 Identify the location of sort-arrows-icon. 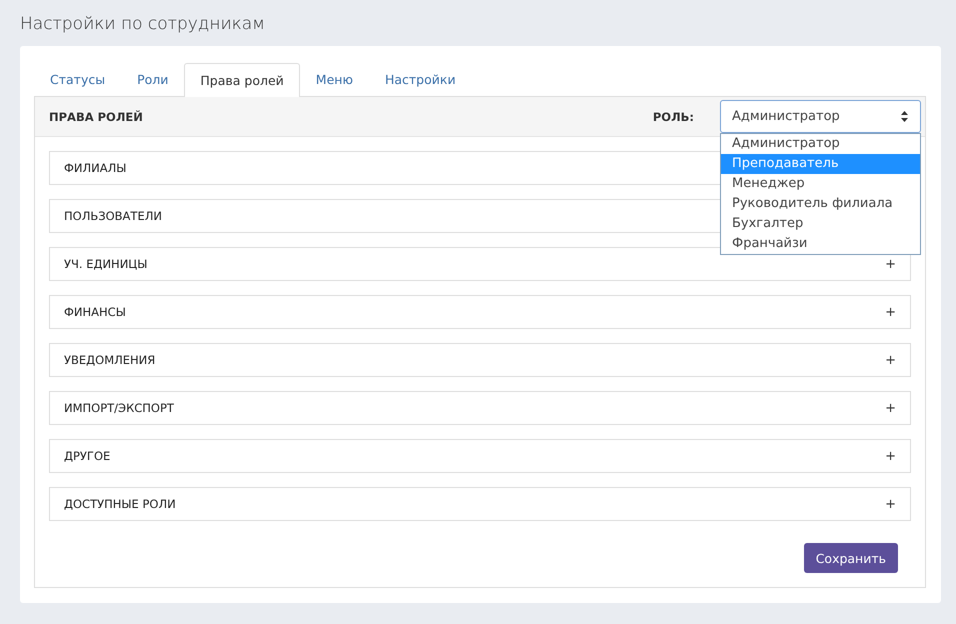
(904, 116).